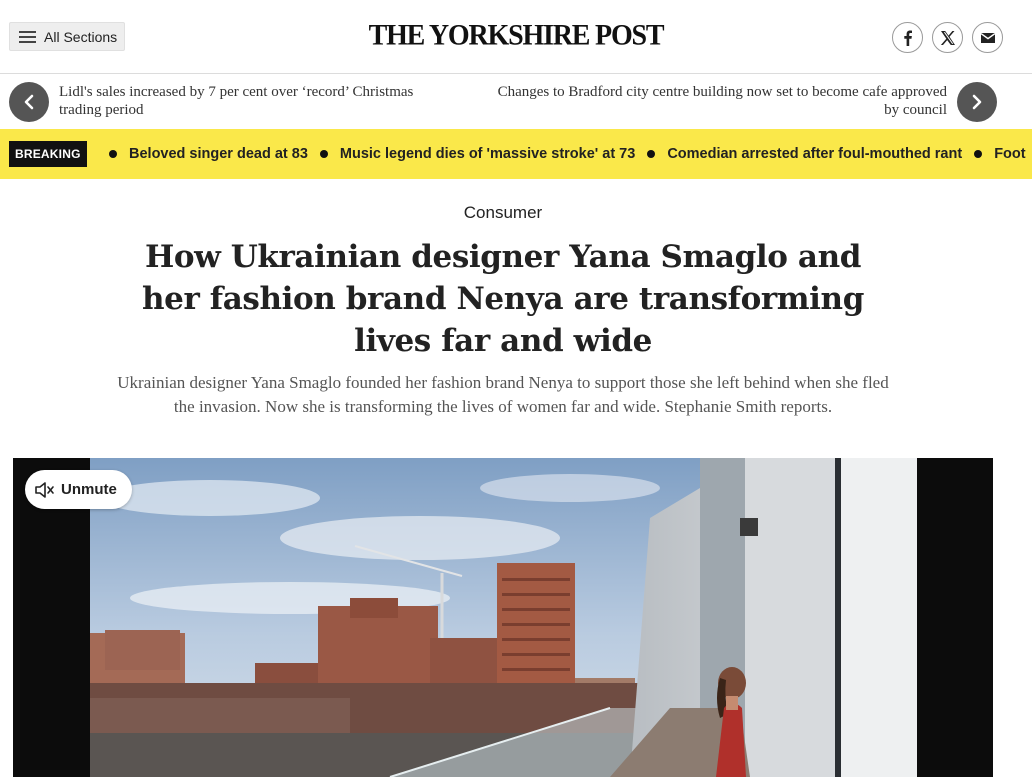 Image resolution: width=1032 pixels, height=777 pixels. I want to click on email-share-button, so click(987, 37).